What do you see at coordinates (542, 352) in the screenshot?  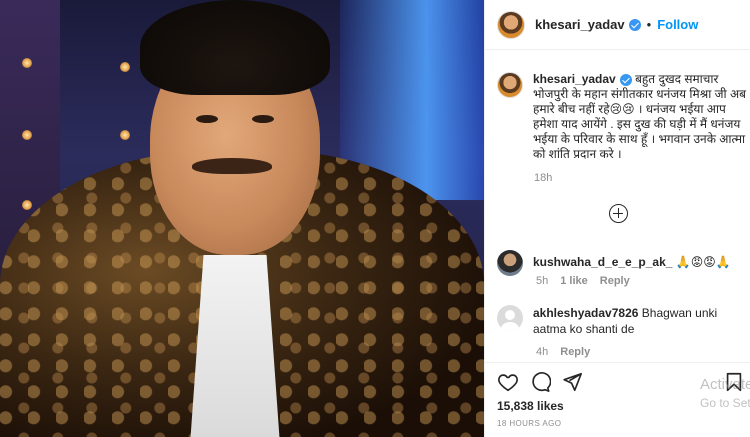 I see `comment-time: 4h` at bounding box center [542, 352].